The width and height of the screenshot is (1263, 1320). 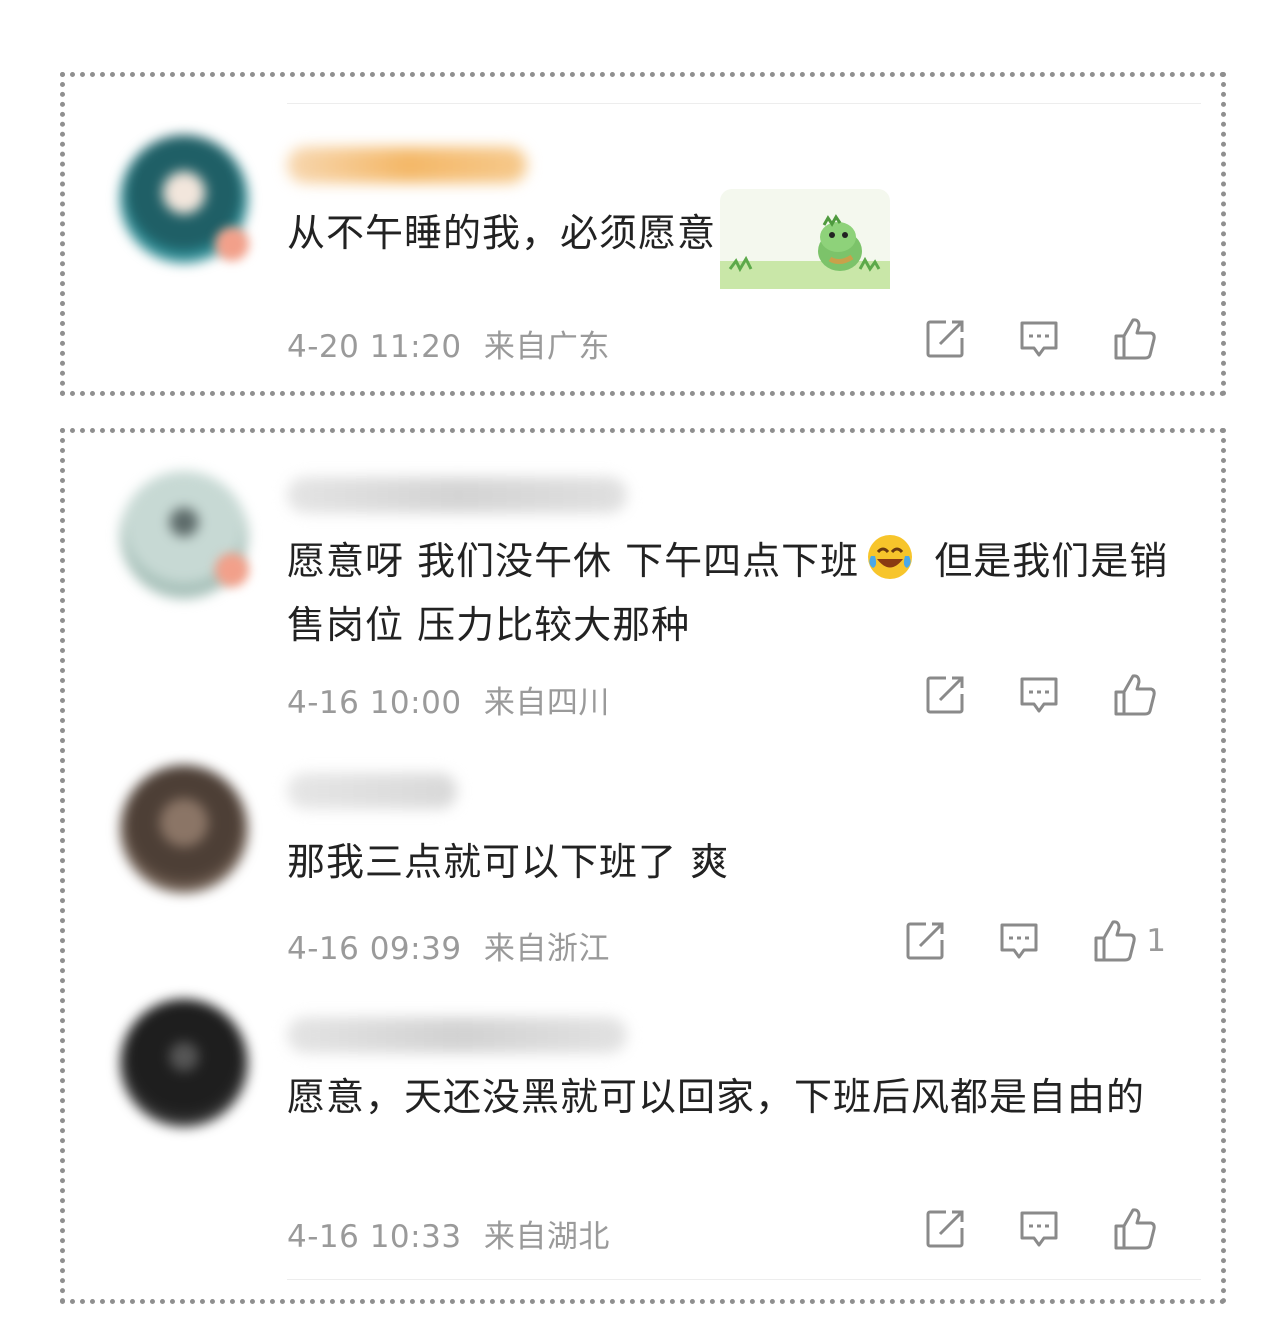 I want to click on comment-text: 愿意呀 我们没午休 下午四点下班 但是我们是销售岗位 压力比较大那种, so click(x=732, y=593).